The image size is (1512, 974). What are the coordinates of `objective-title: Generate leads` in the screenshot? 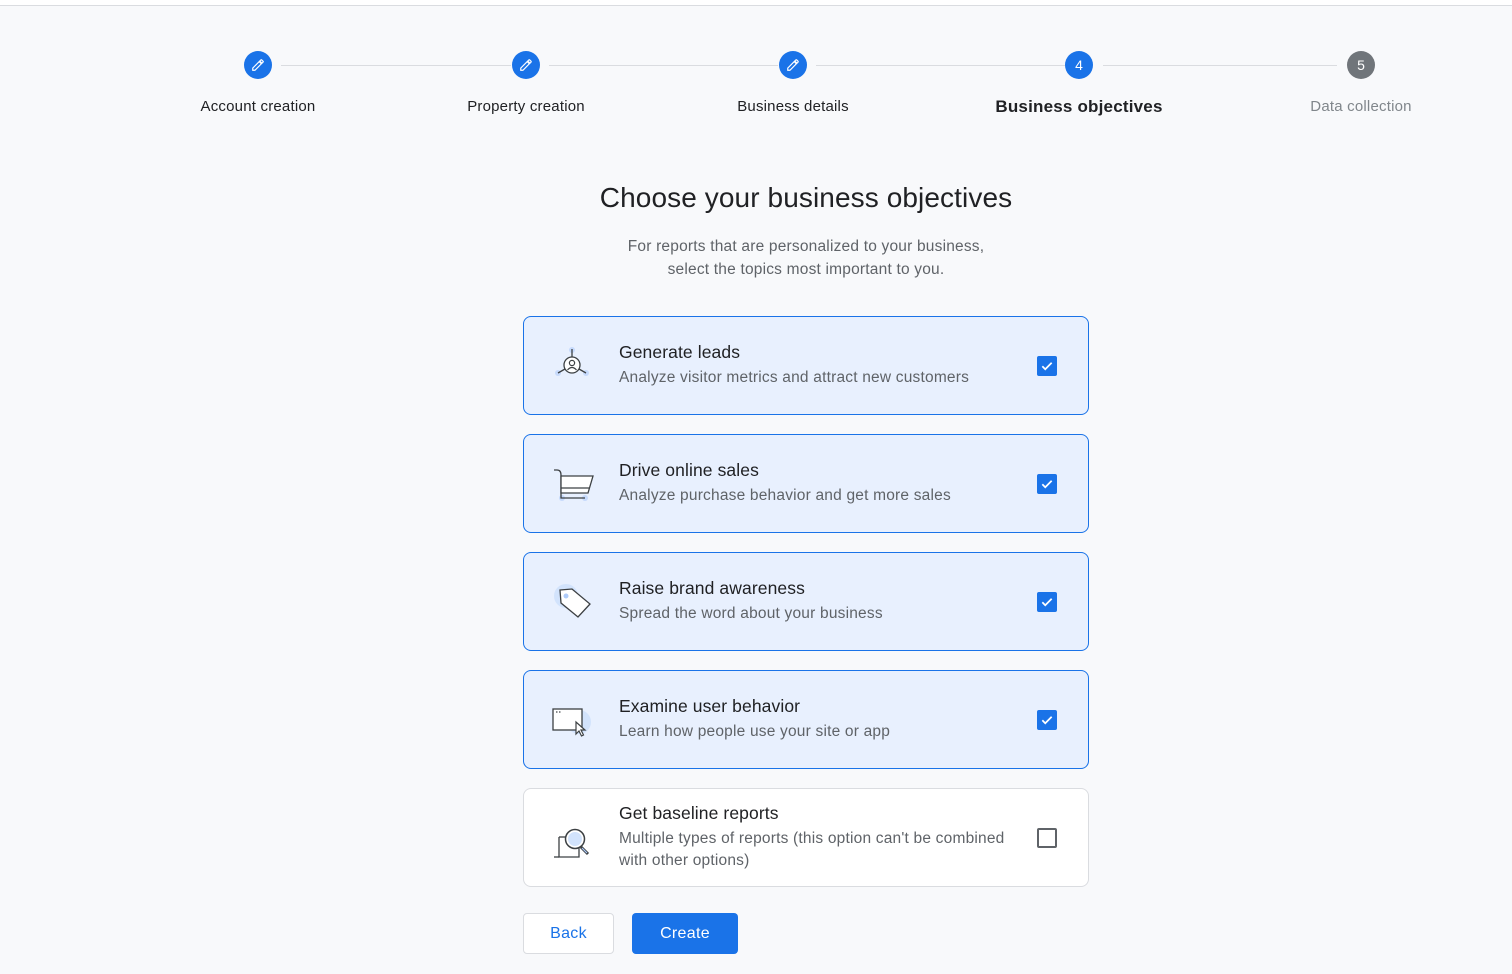 It's located at (680, 352).